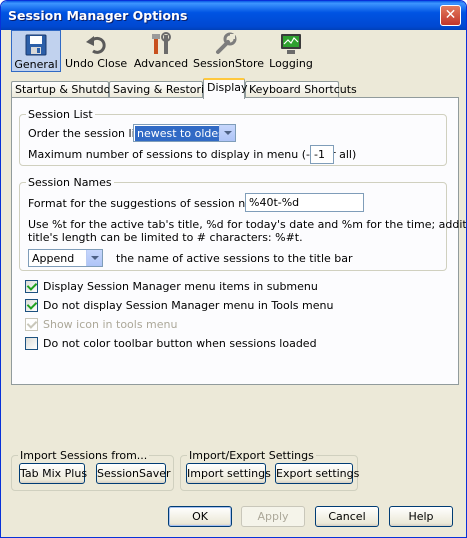  What do you see at coordinates (163, 89) in the screenshot?
I see `tab-saving-restoring: Saving & Restoring` at bounding box center [163, 89].